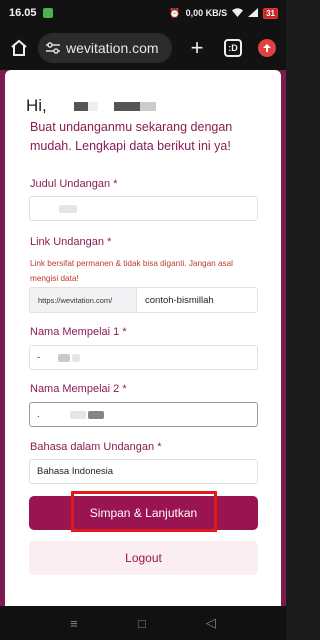  I want to click on mempelai2-label-text: Nama Mempelai 2, so click(75, 389).